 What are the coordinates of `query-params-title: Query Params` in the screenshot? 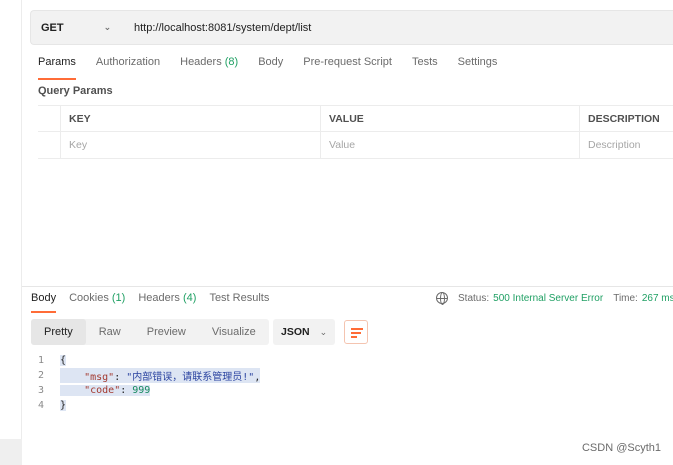 It's located at (75, 91).